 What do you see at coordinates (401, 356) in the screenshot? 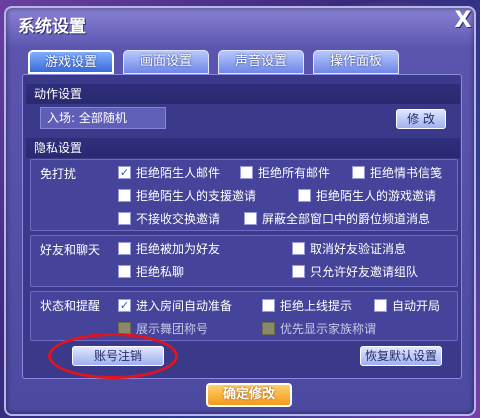
I see `restore-defaults-button: 恢复默认设置` at bounding box center [401, 356].